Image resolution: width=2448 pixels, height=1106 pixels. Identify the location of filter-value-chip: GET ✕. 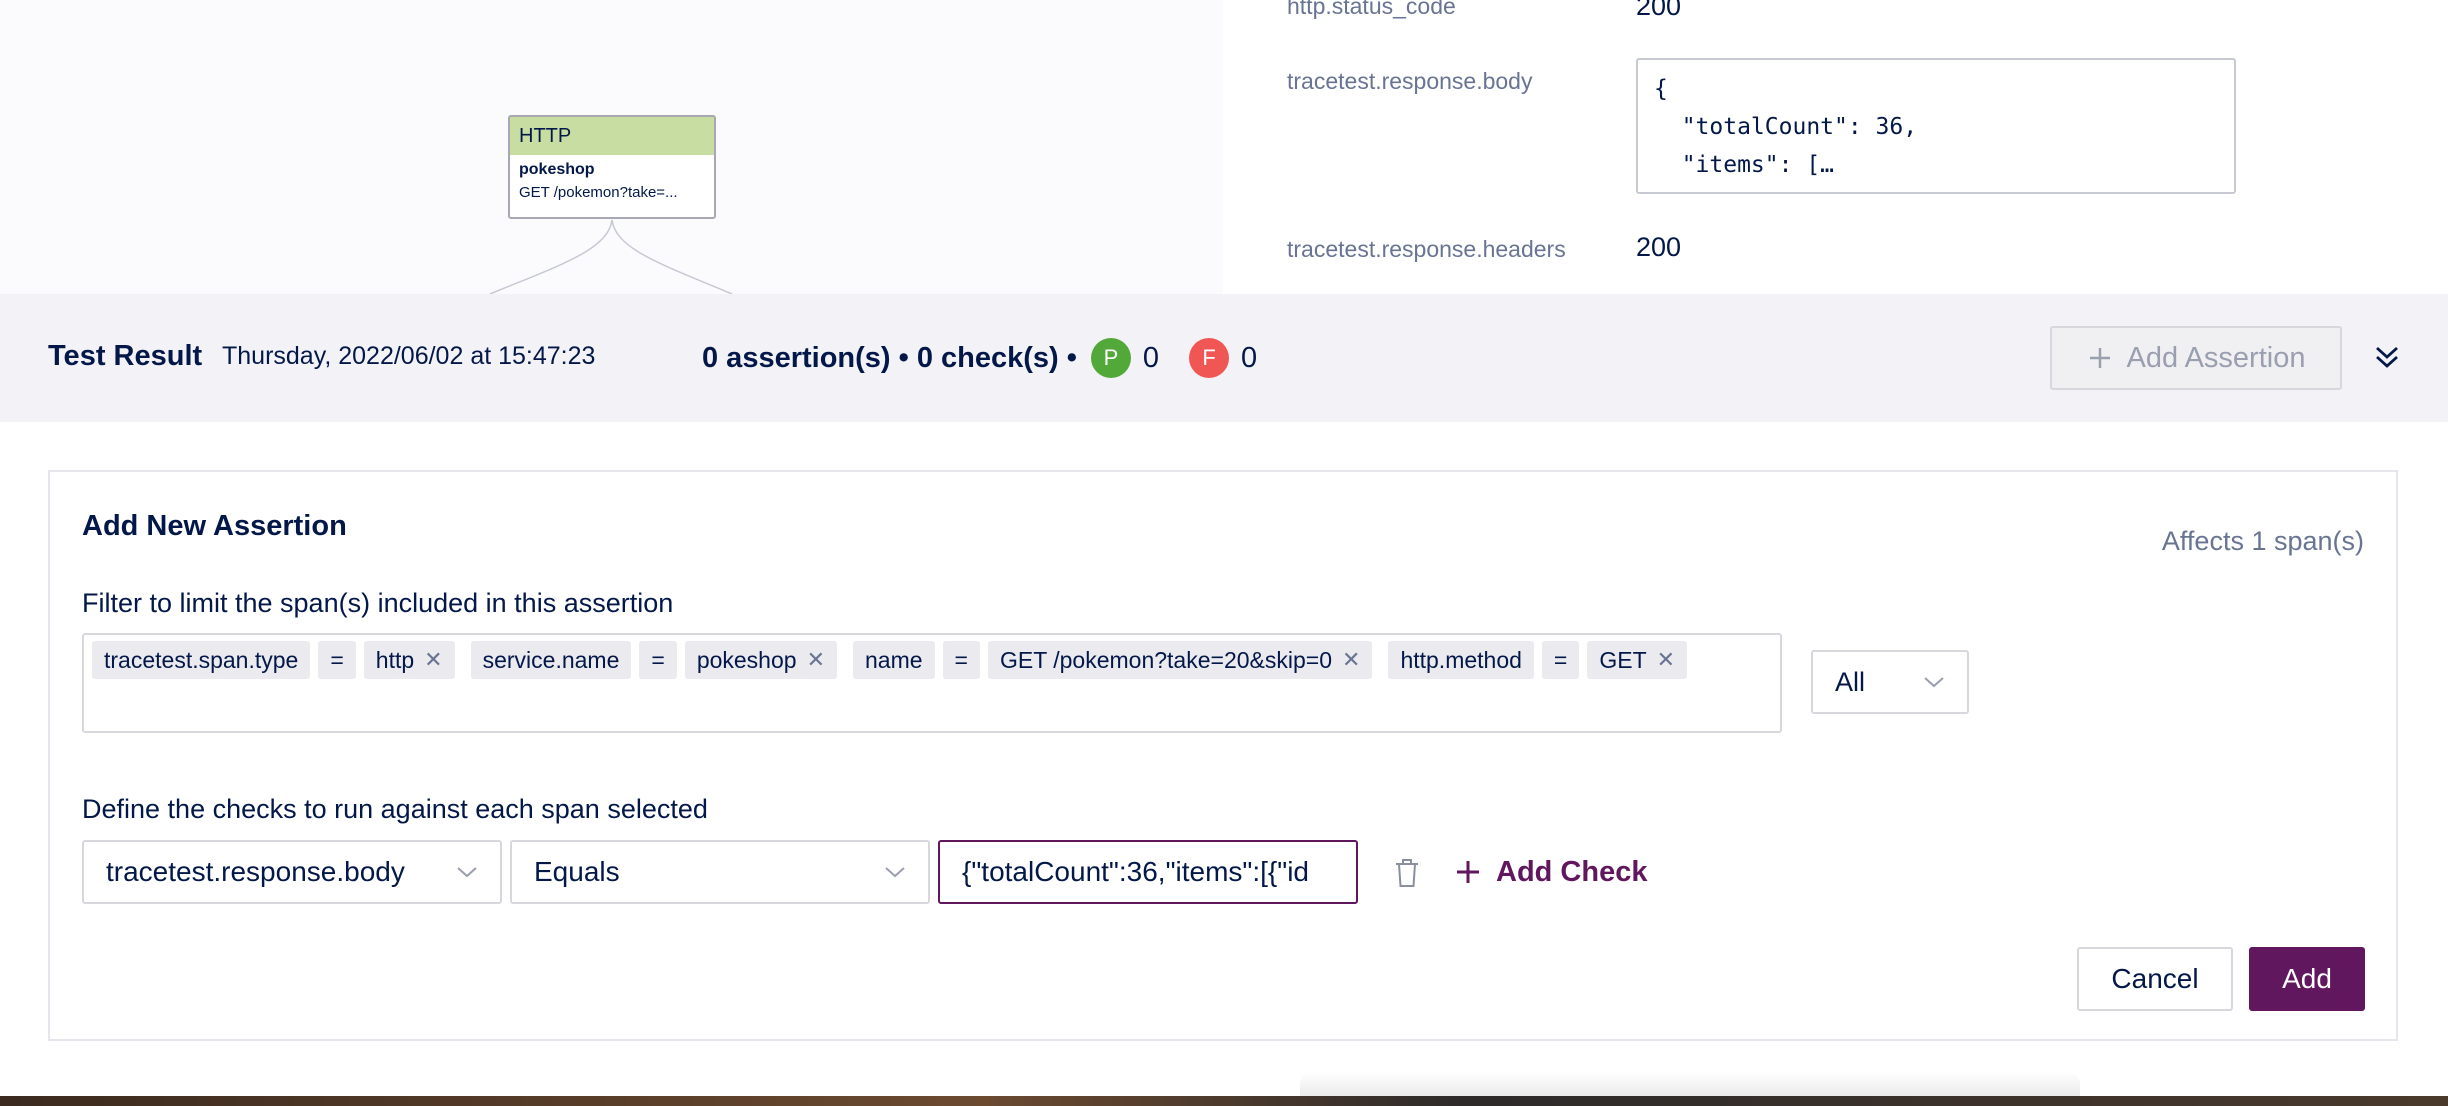
(1637, 660).